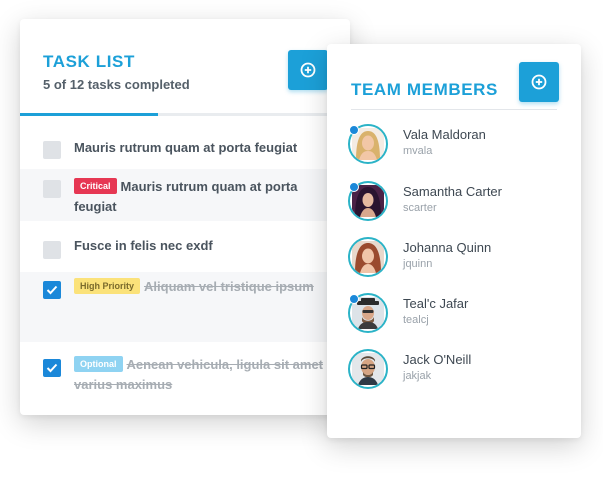  Describe the element at coordinates (437, 359) in the screenshot. I see `member-name: Jack O'Neill` at that location.